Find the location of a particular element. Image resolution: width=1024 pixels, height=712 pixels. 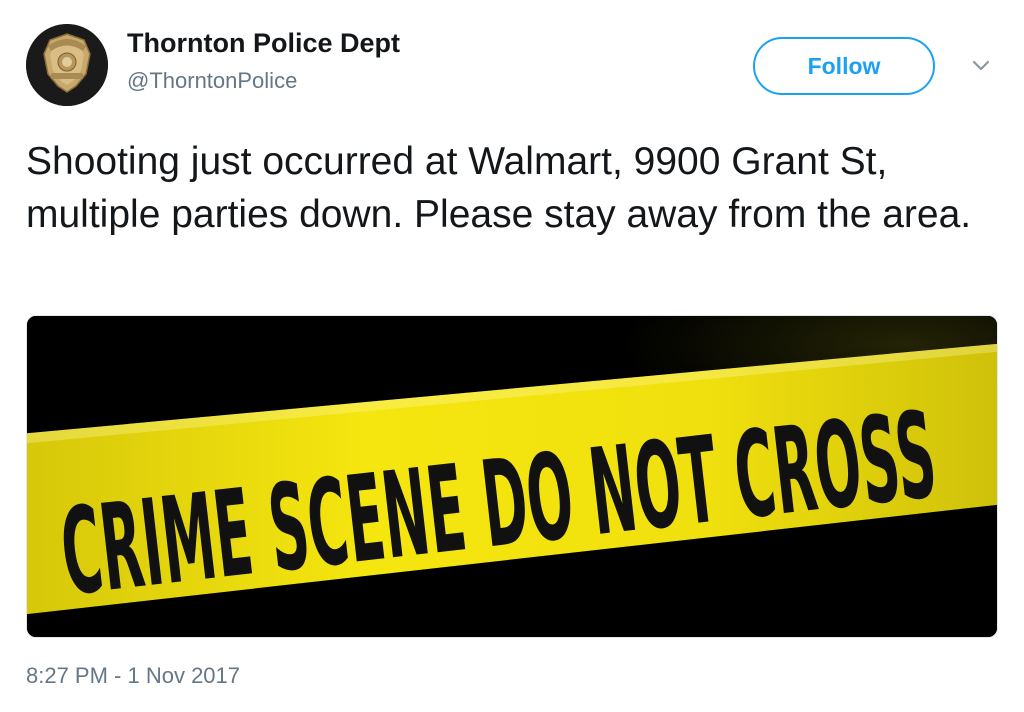

police-badge-icon is located at coordinates (67, 65).